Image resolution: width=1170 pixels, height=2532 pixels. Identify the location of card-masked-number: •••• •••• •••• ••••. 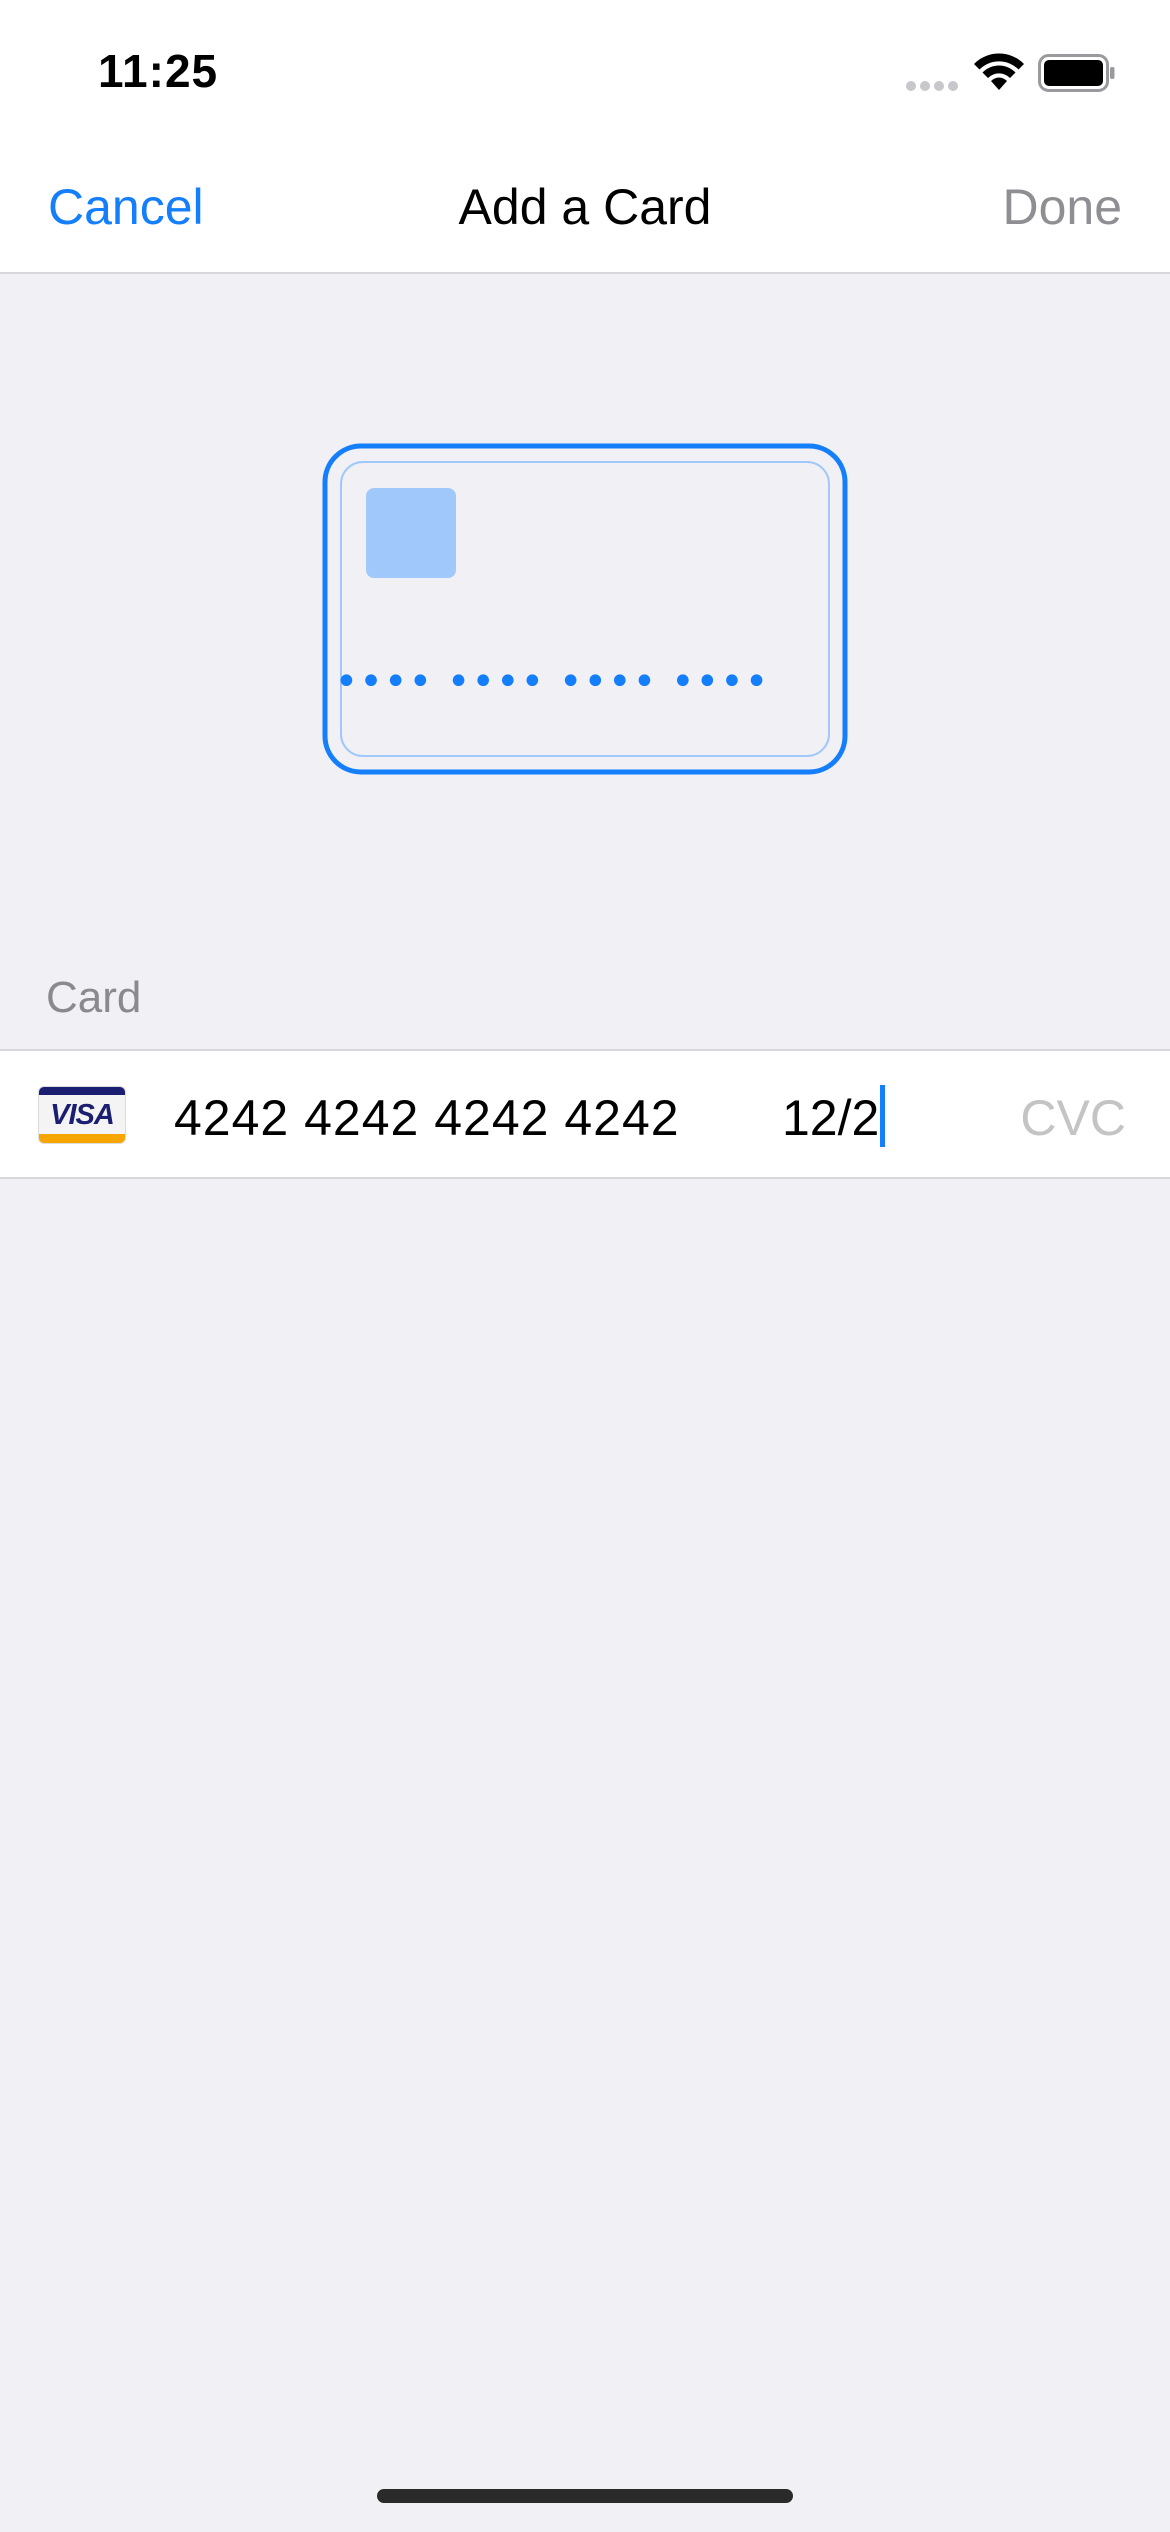
(552, 682).